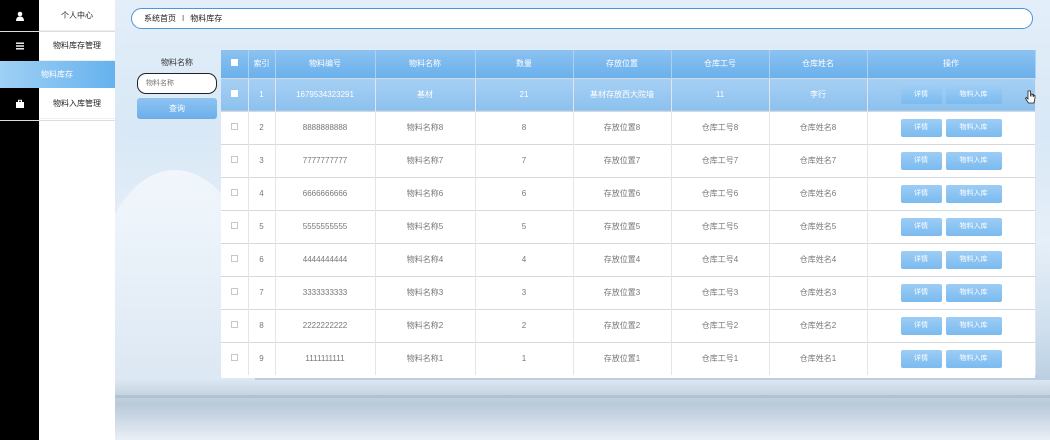  Describe the element at coordinates (720, 64) in the screenshot. I see `column-header: 仓库工号` at that location.